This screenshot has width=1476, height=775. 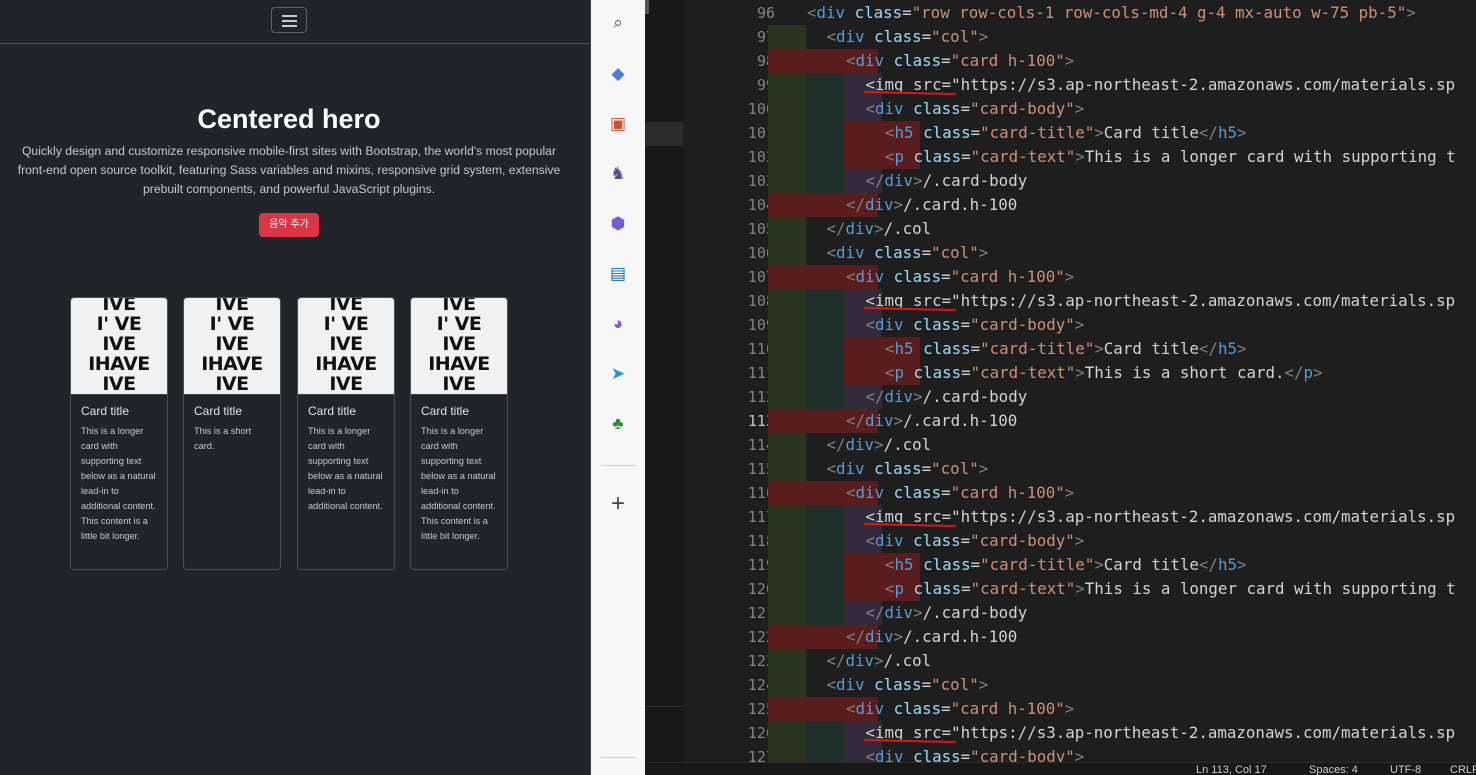 I want to click on search-icon: ⌕, so click(x=618, y=23).